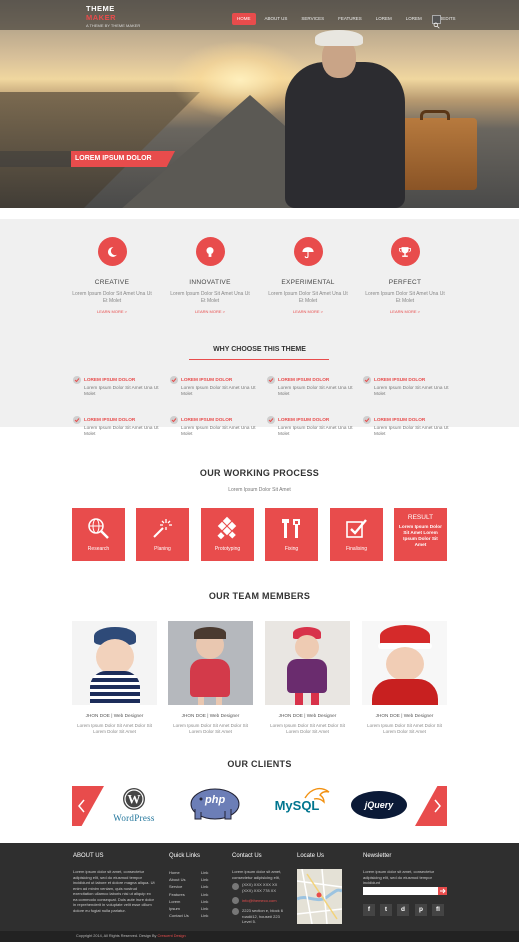 This screenshot has width=519, height=942. I want to click on umbrella-icon, so click(308, 252).